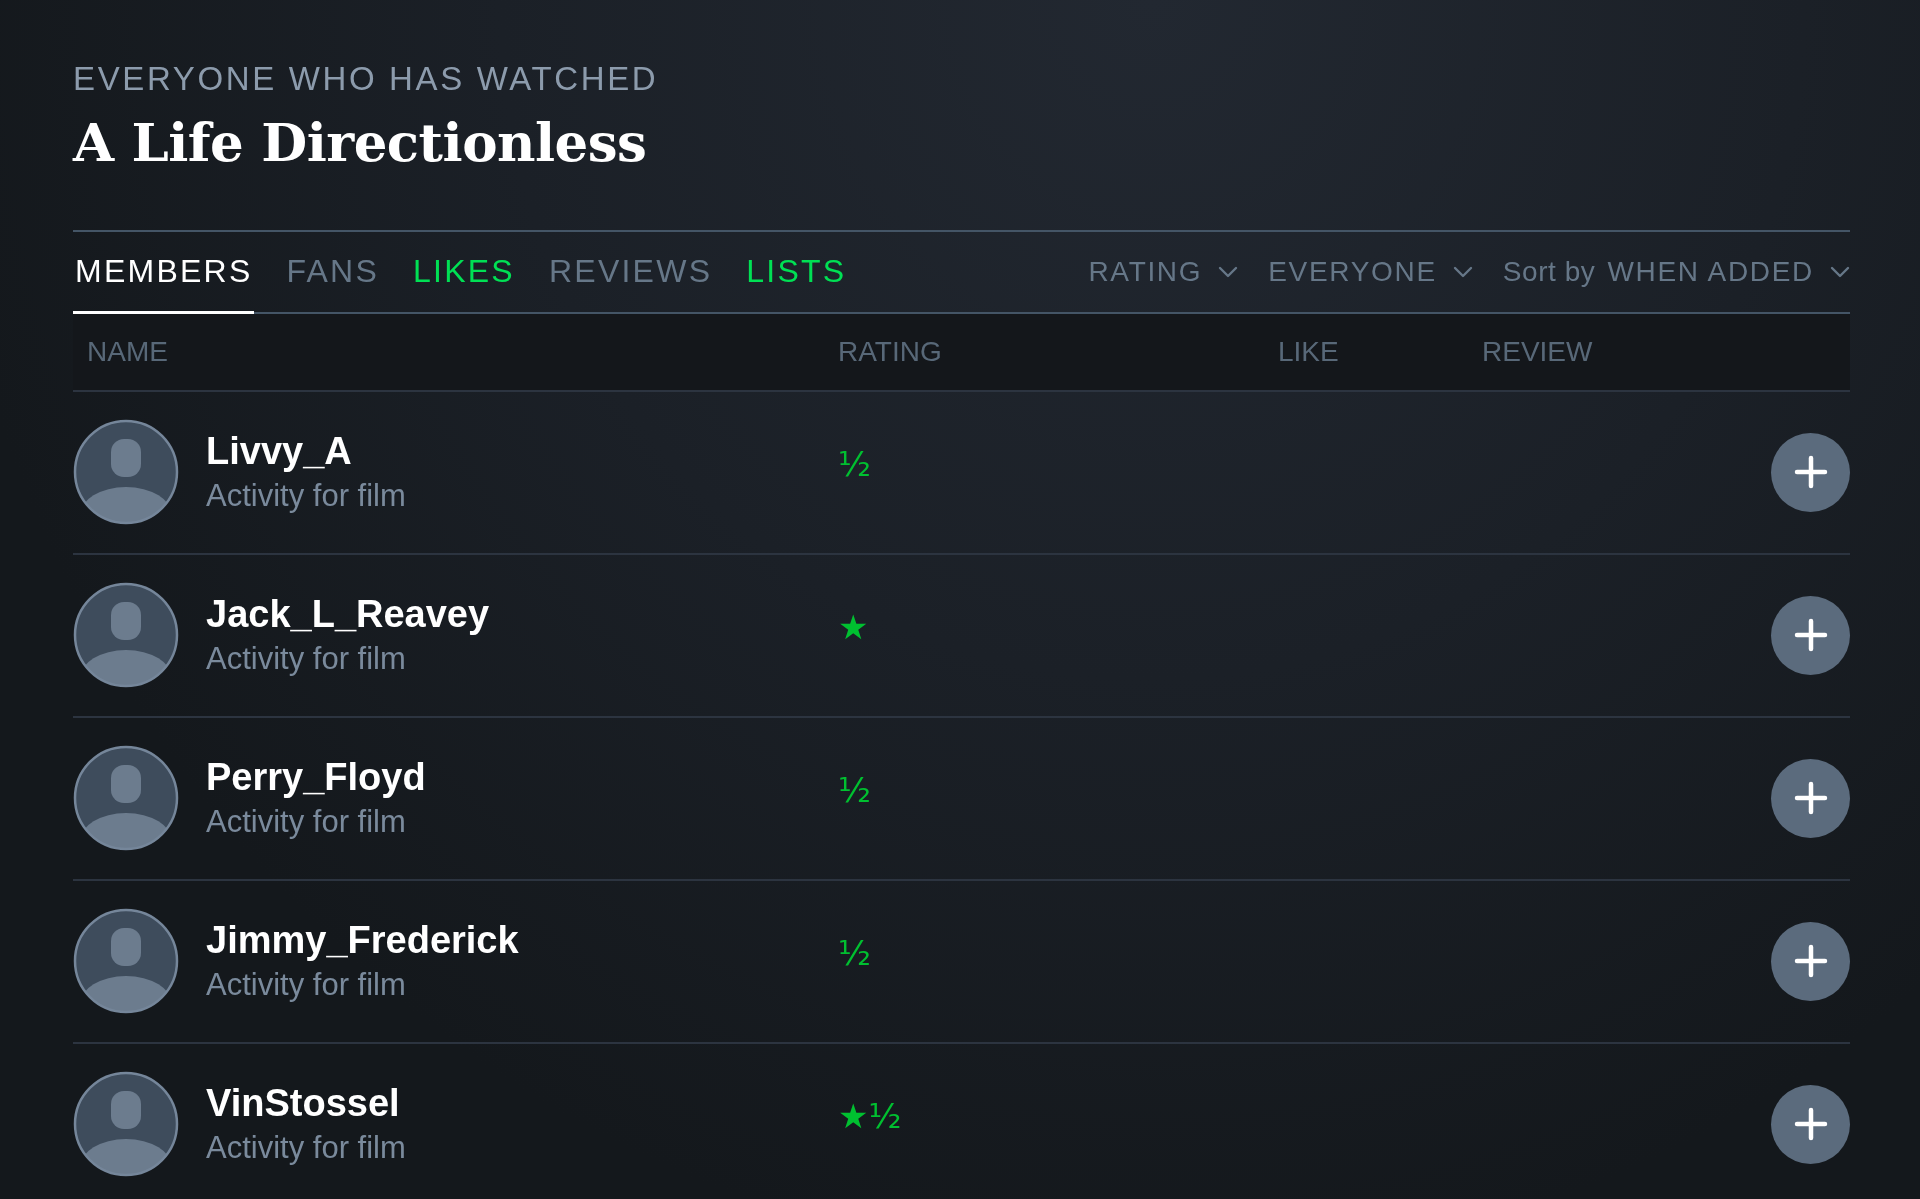 Image resolution: width=1920 pixels, height=1199 pixels. What do you see at coordinates (306, 451) in the screenshot?
I see `member-name: Livvy_A` at bounding box center [306, 451].